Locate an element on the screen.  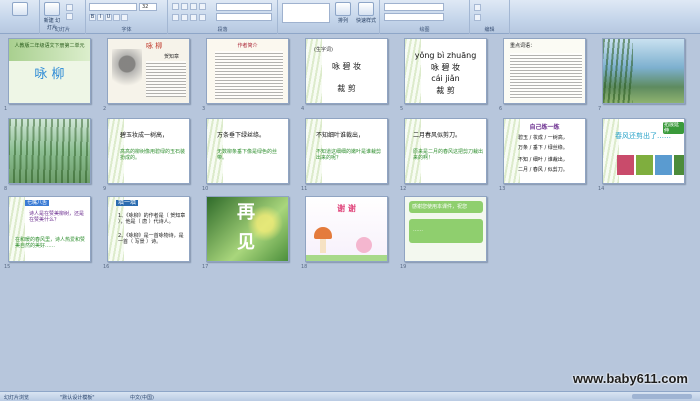
bullets-button is located at coordinates (175, 6).